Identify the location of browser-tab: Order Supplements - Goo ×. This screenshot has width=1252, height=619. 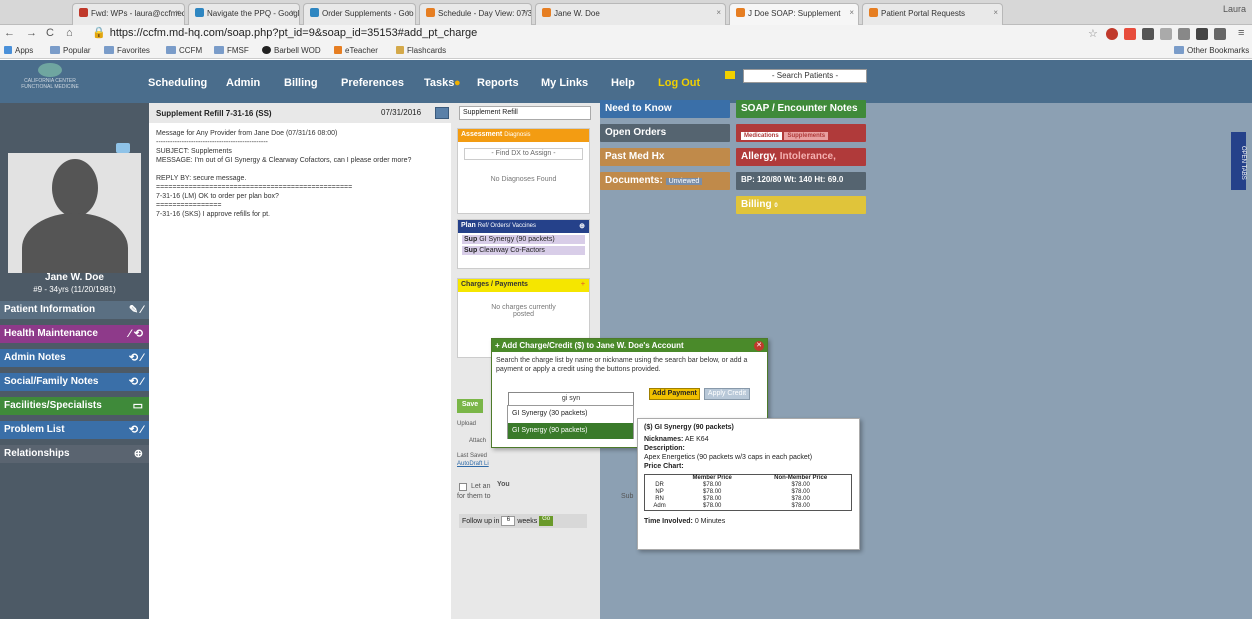
(359, 14).